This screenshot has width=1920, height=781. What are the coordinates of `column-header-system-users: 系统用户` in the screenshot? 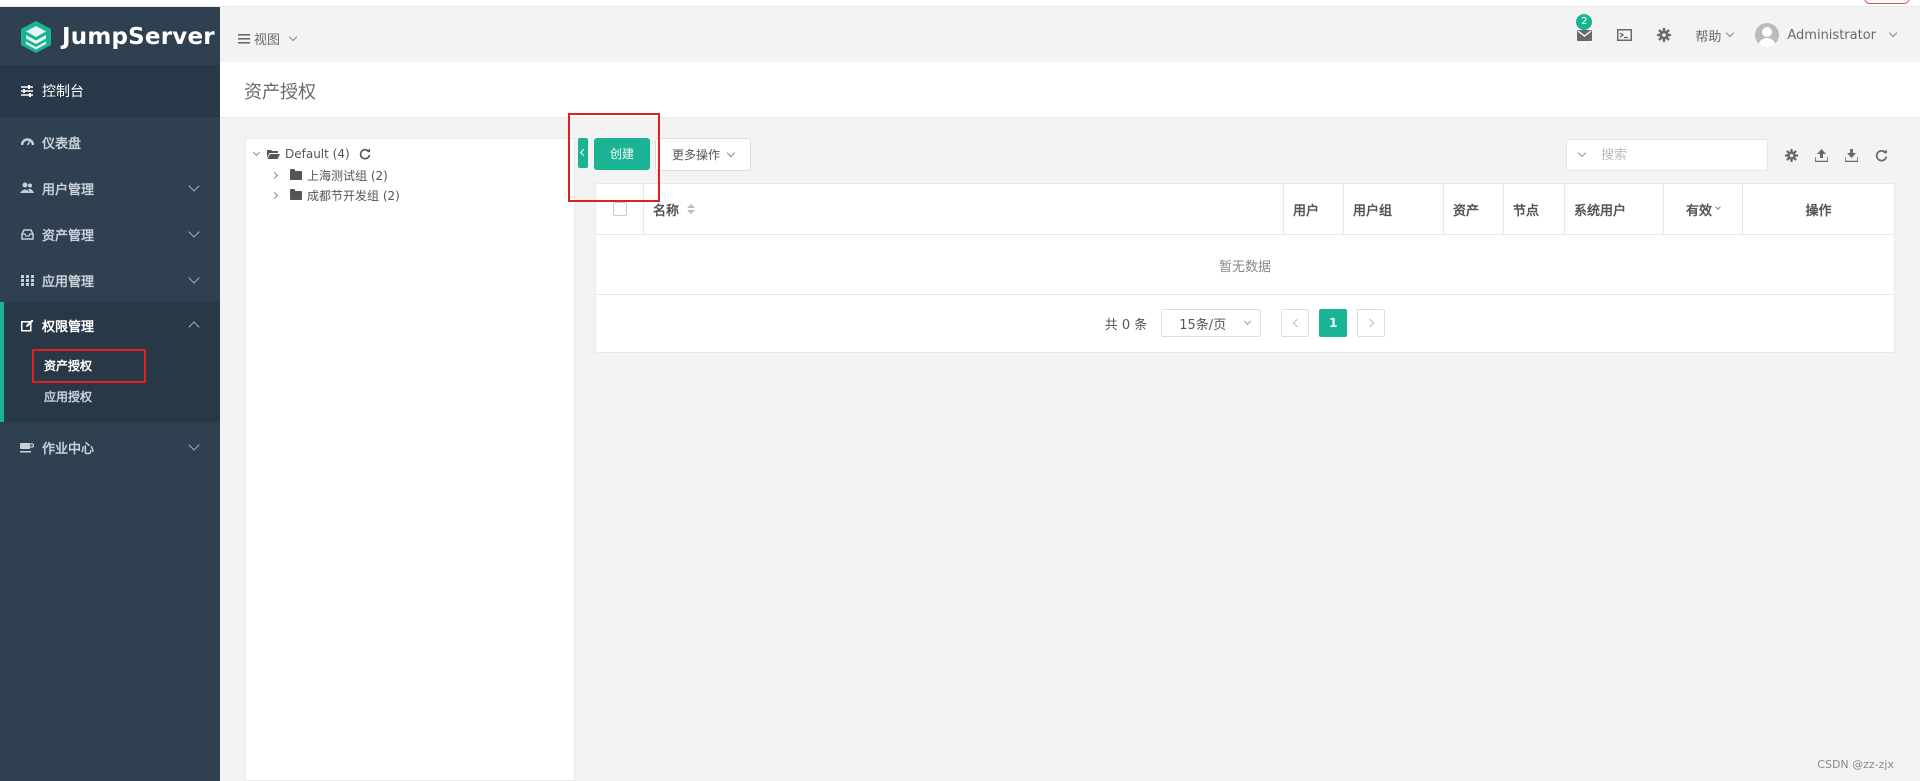 It's located at (1614, 209).